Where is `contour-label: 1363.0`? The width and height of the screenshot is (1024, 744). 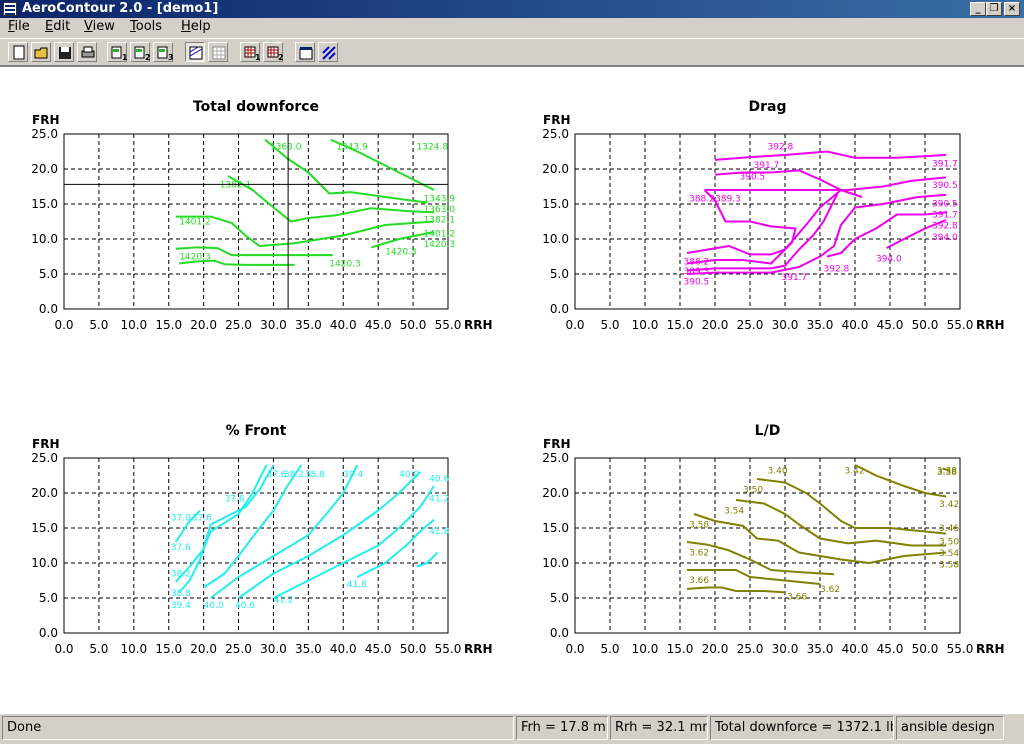
contour-label: 1363.0 is located at coordinates (286, 148).